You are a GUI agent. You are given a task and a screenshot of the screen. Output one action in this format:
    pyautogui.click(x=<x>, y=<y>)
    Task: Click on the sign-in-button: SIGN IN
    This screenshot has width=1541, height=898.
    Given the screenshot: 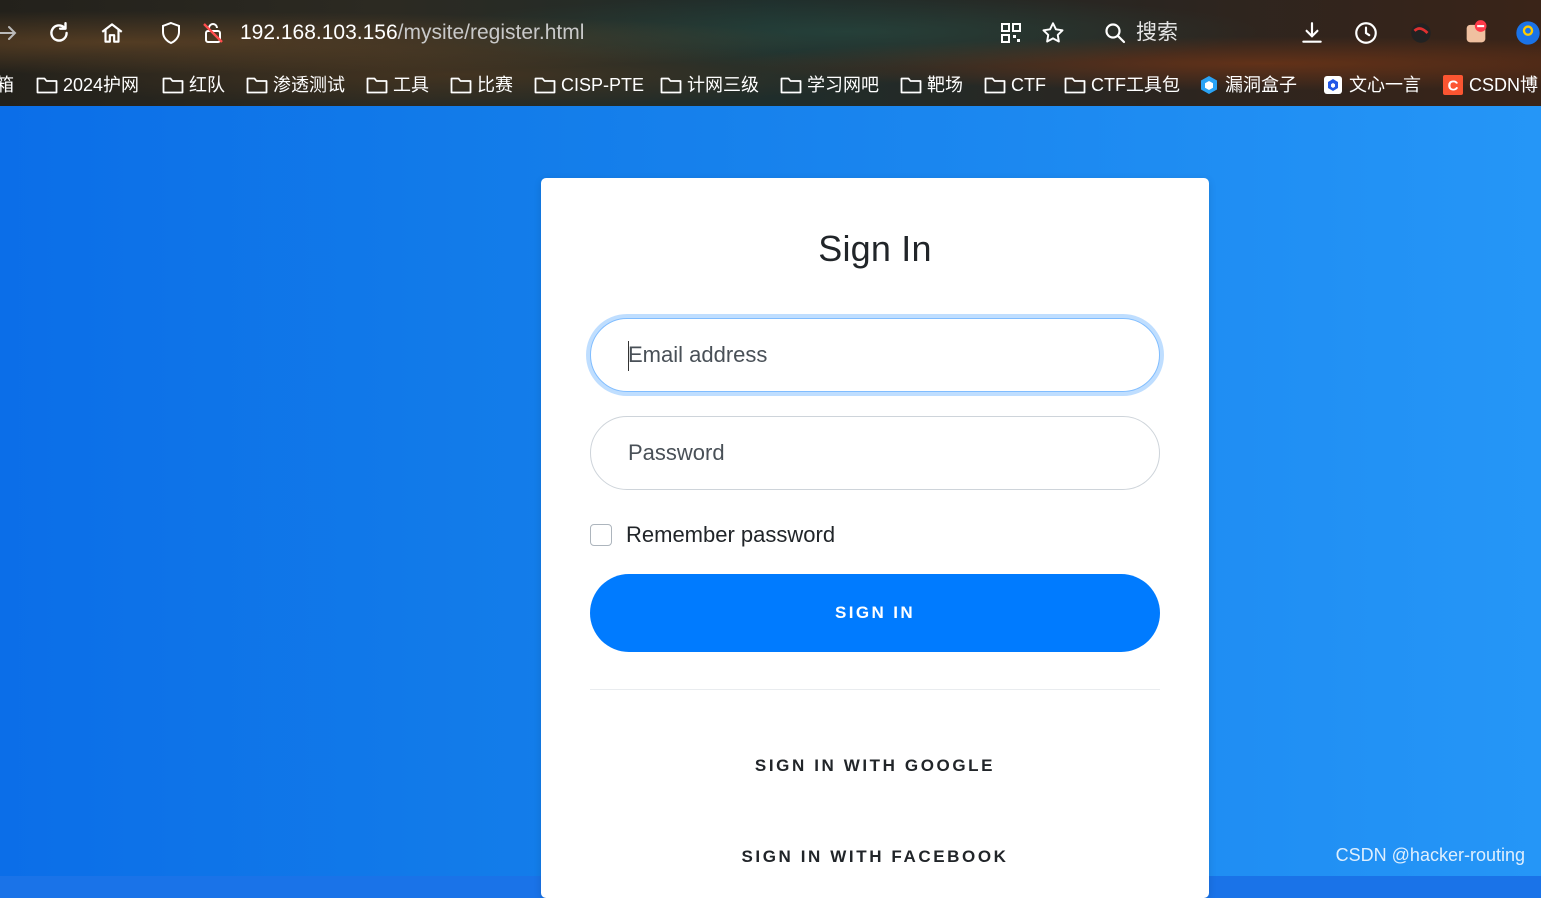 What is the action you would take?
    pyautogui.click(x=875, y=613)
    